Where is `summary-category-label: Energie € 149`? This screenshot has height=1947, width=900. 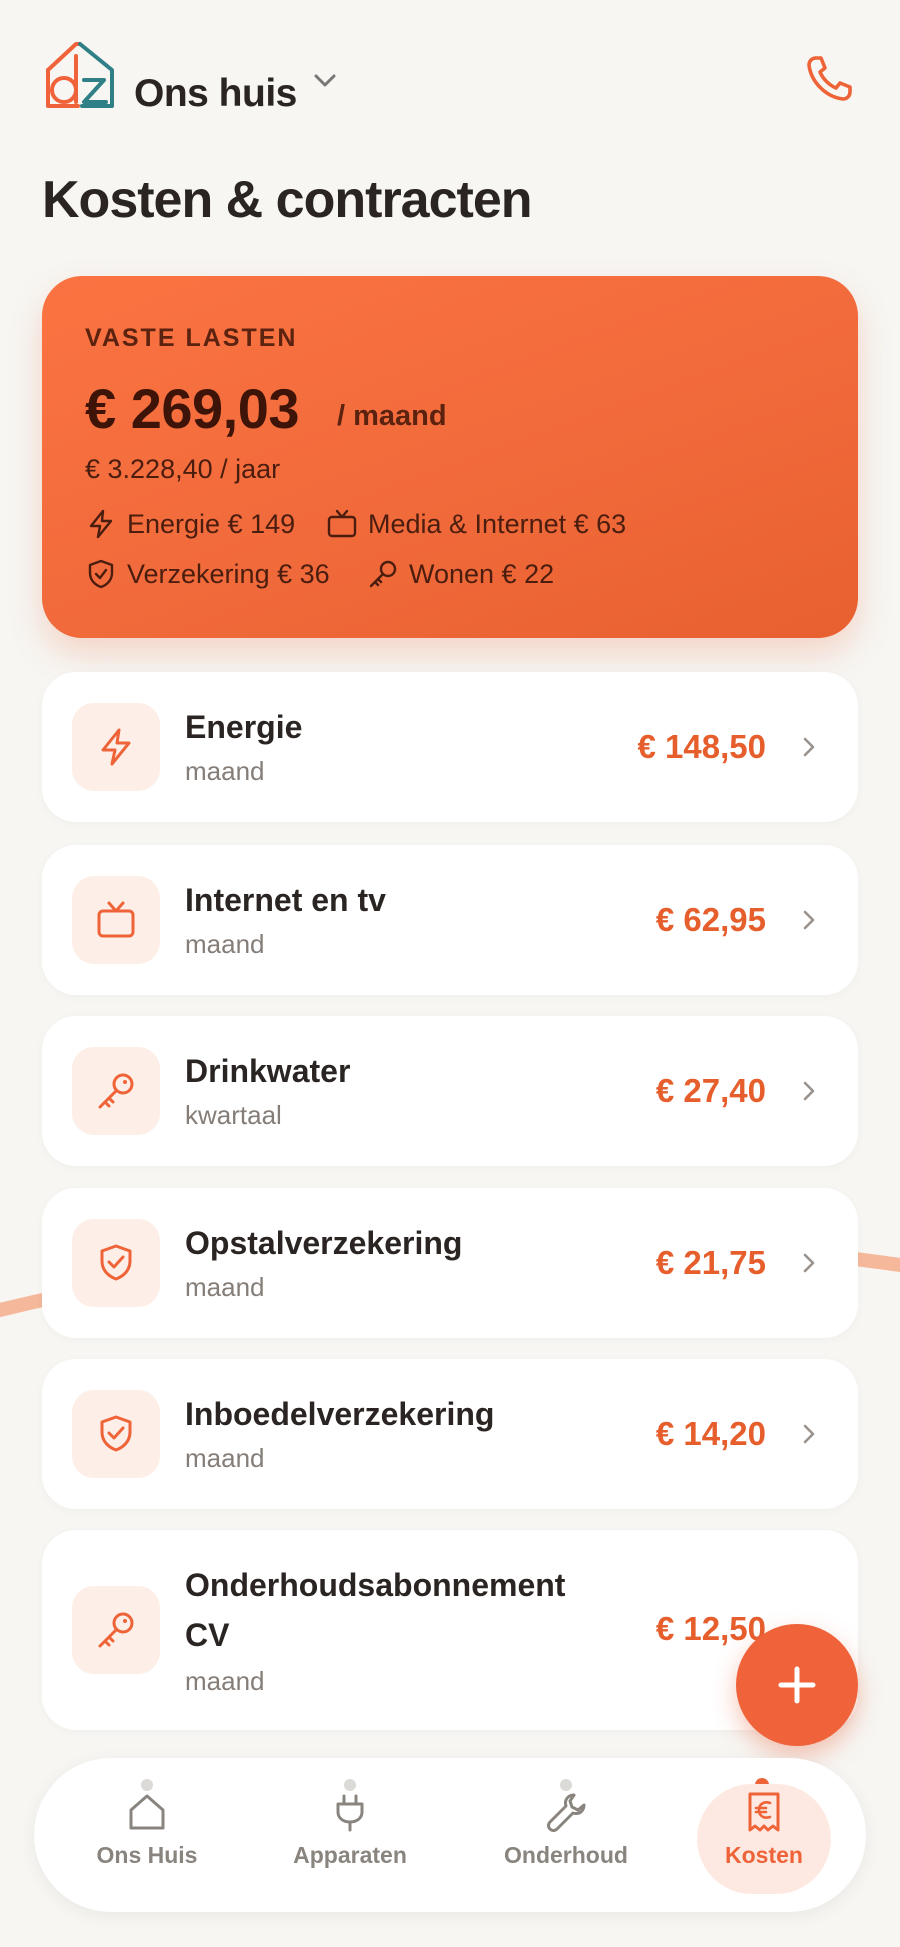
summary-category-label: Energie € 149 is located at coordinates (211, 523).